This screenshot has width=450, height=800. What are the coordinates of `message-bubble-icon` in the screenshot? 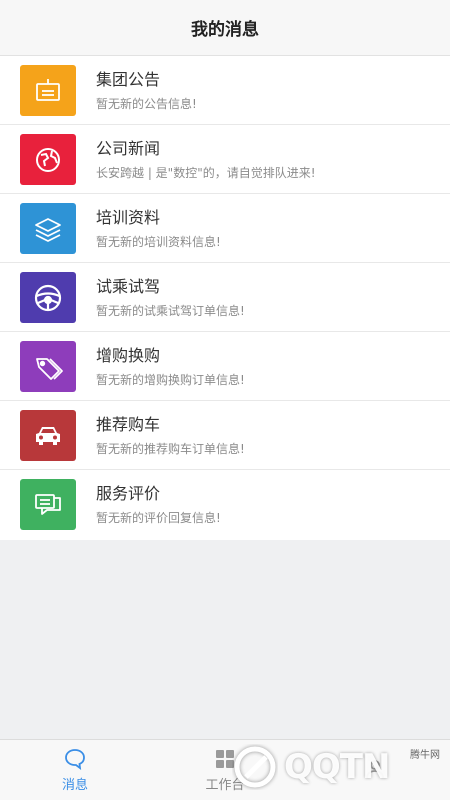 It's located at (75, 759).